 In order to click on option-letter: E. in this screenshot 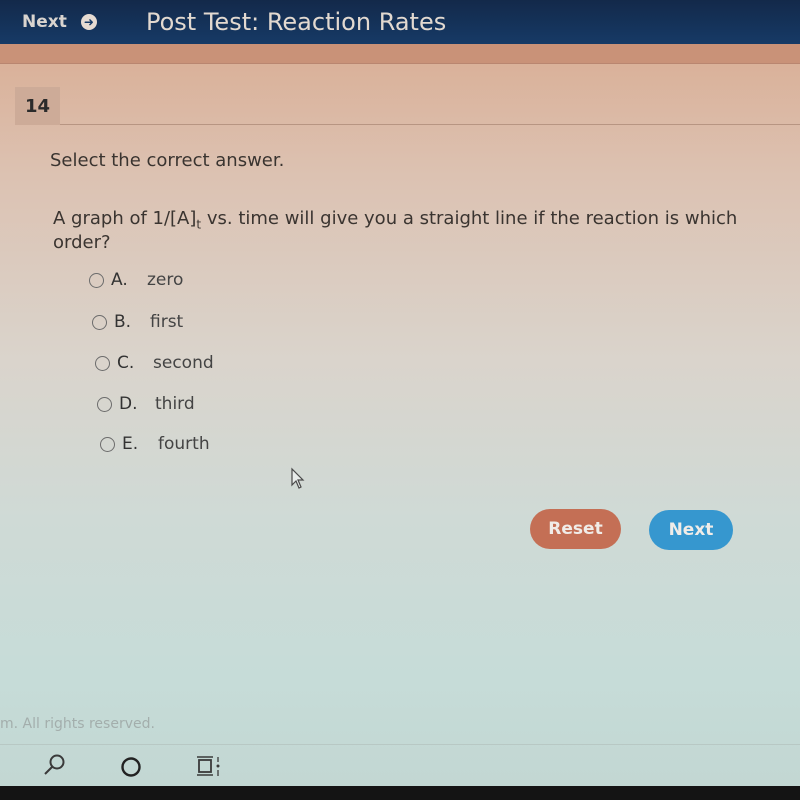, I will do `click(130, 444)`.